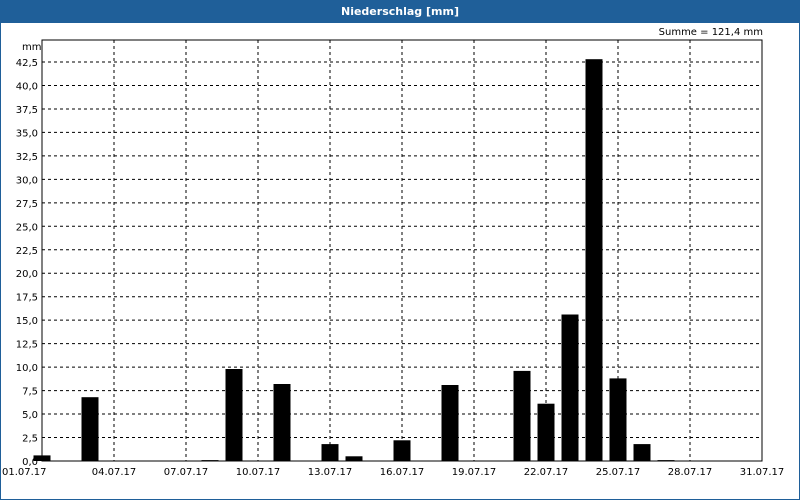  I want to click on bar-22.07.17, so click(546, 432).